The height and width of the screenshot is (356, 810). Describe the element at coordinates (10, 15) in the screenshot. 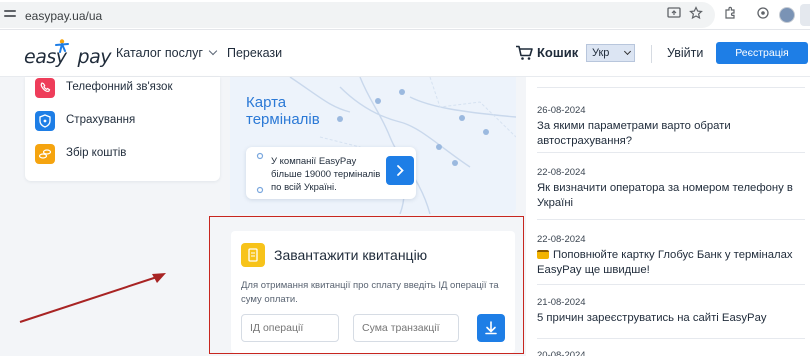

I see `tune-icon` at that location.